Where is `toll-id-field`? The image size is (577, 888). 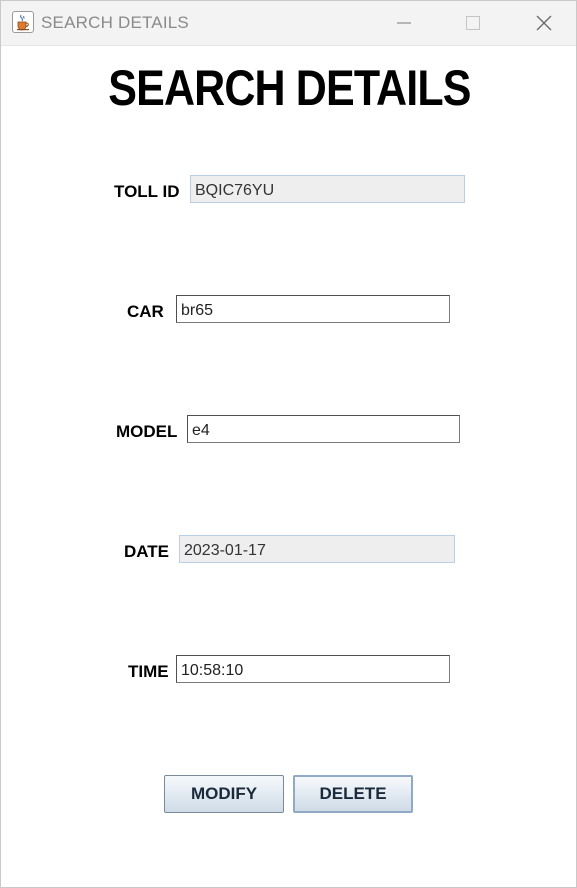
toll-id-field is located at coordinates (327, 189).